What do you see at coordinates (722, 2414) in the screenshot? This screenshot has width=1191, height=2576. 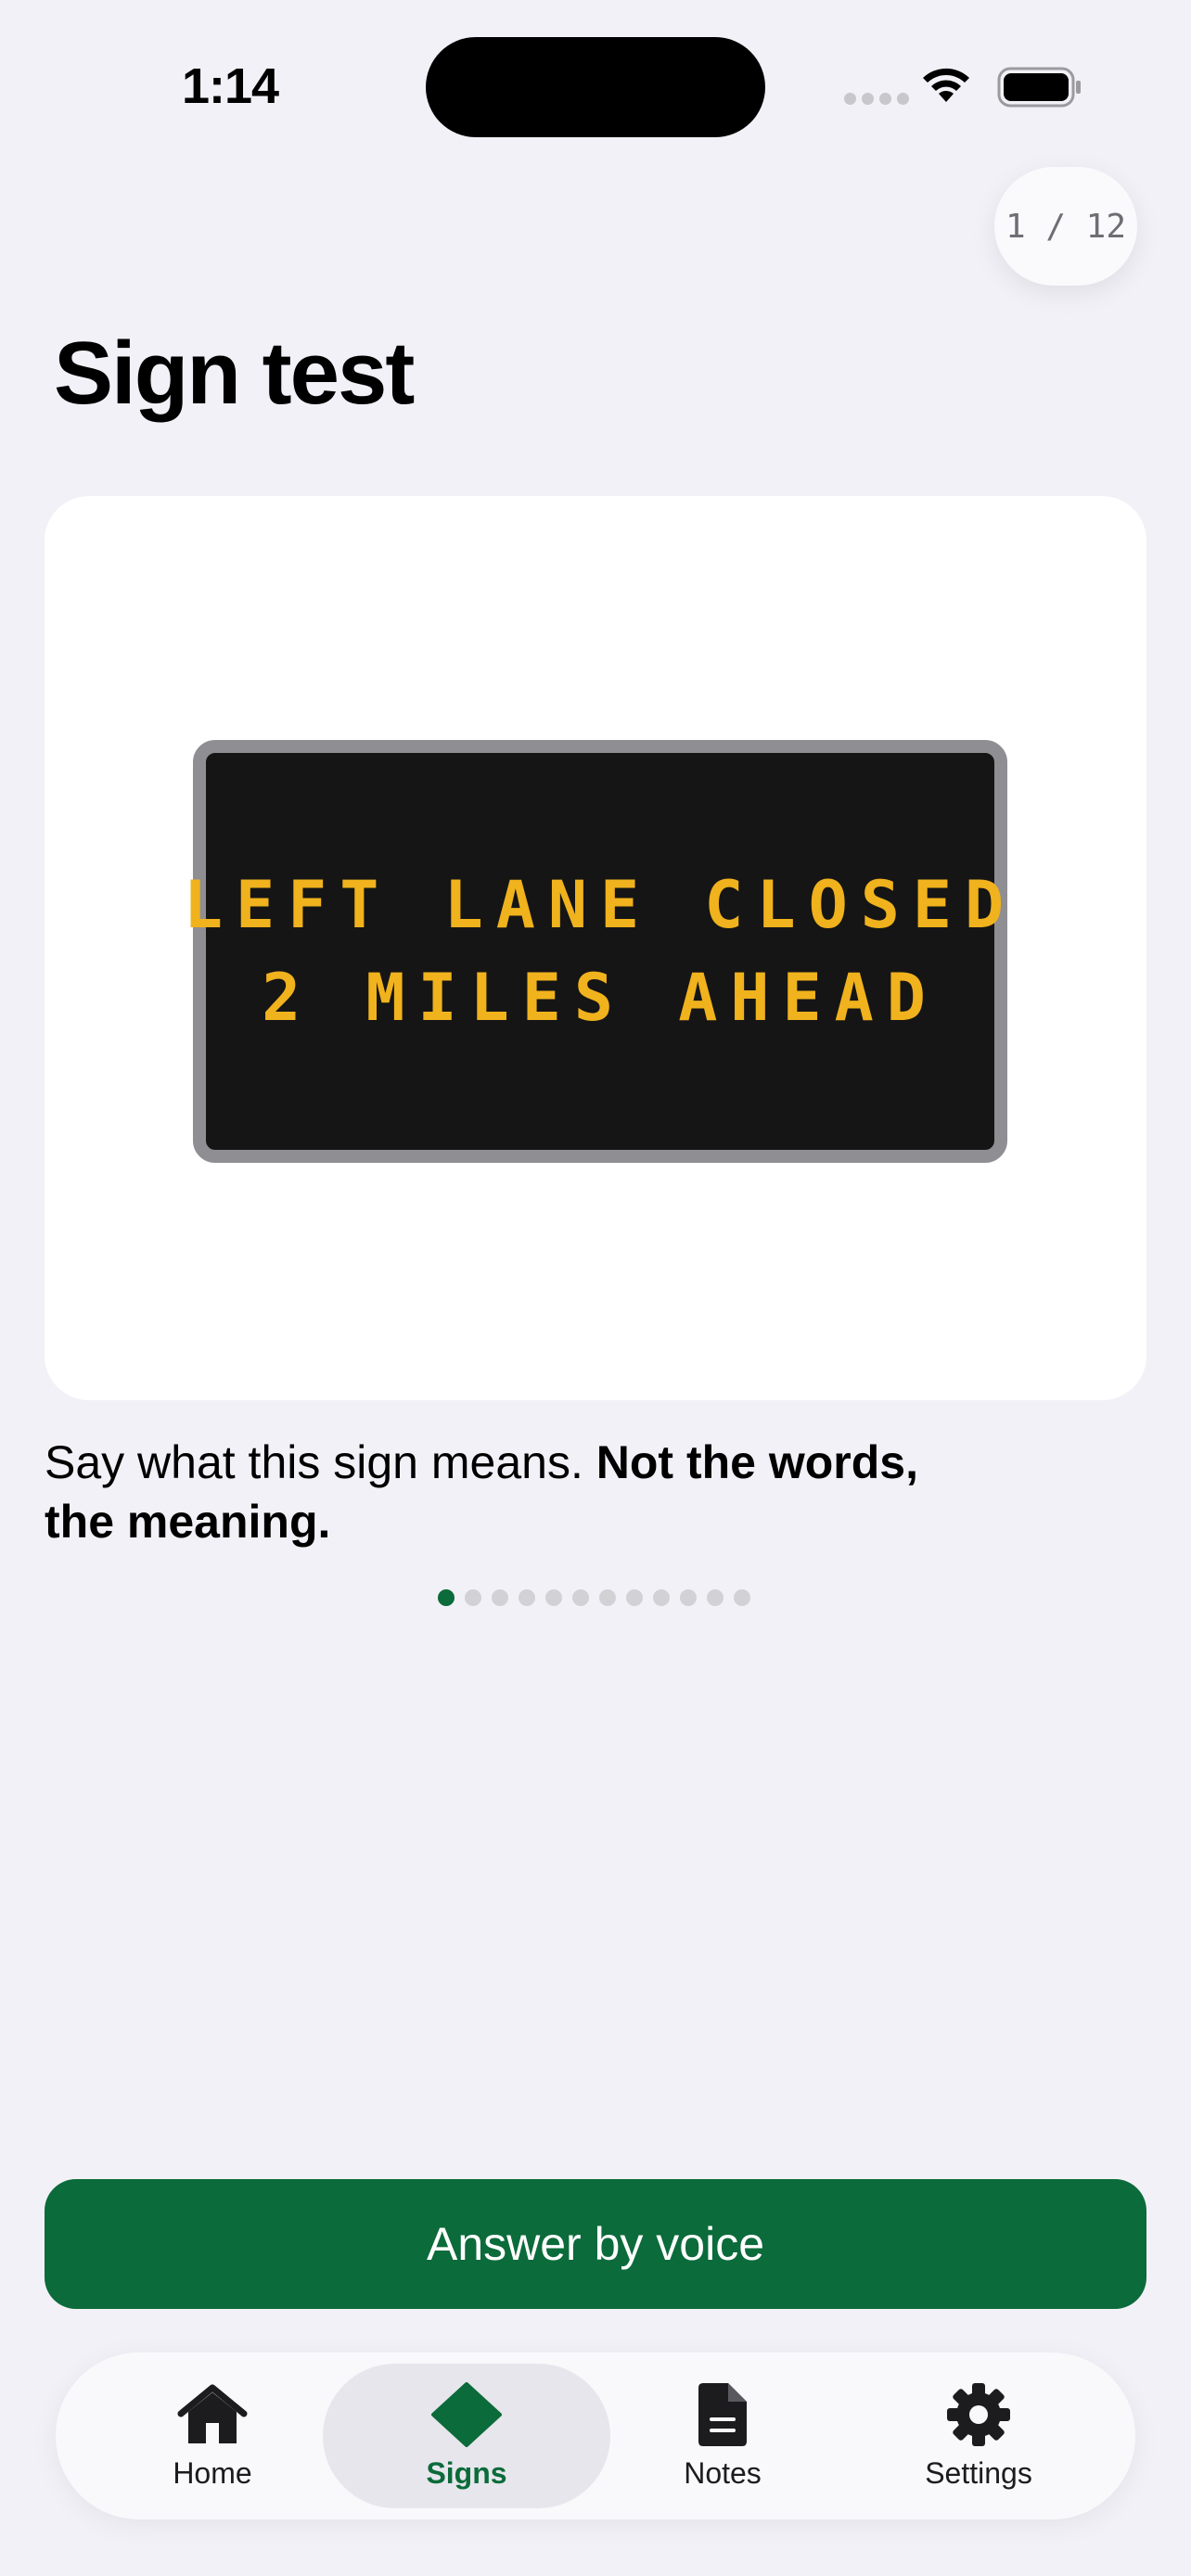 I see `document-icon` at bounding box center [722, 2414].